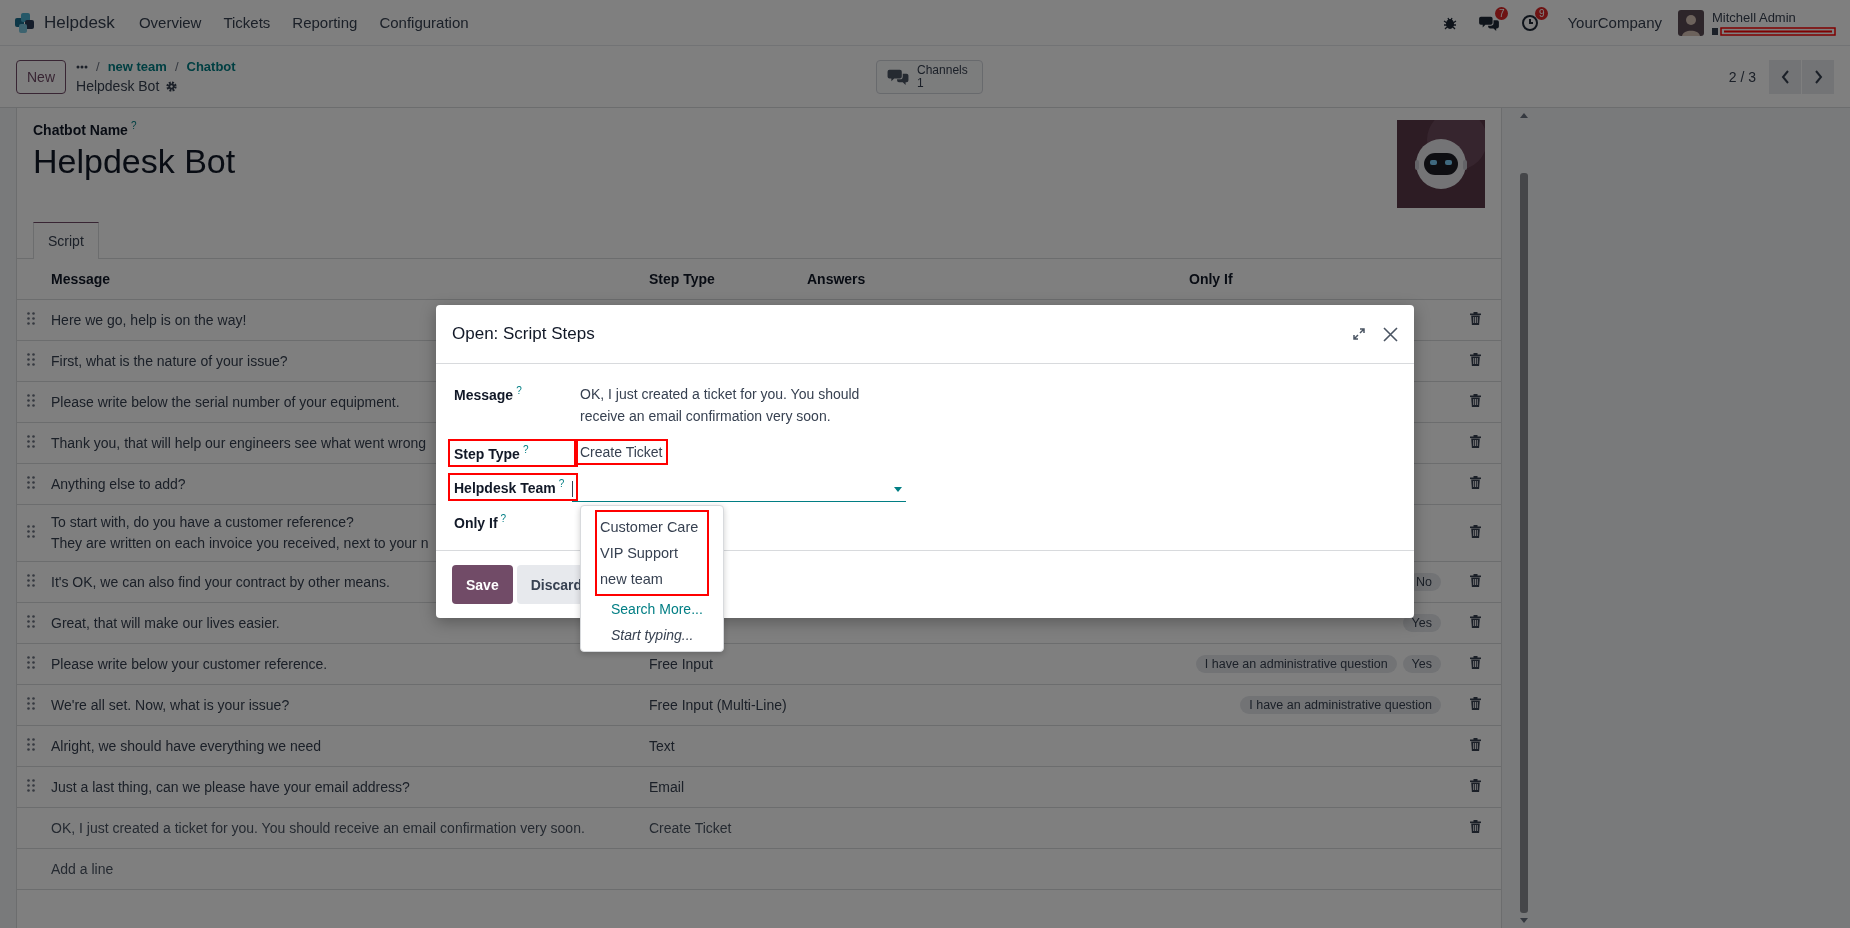  What do you see at coordinates (344, 279) in the screenshot?
I see `column-header: Message` at bounding box center [344, 279].